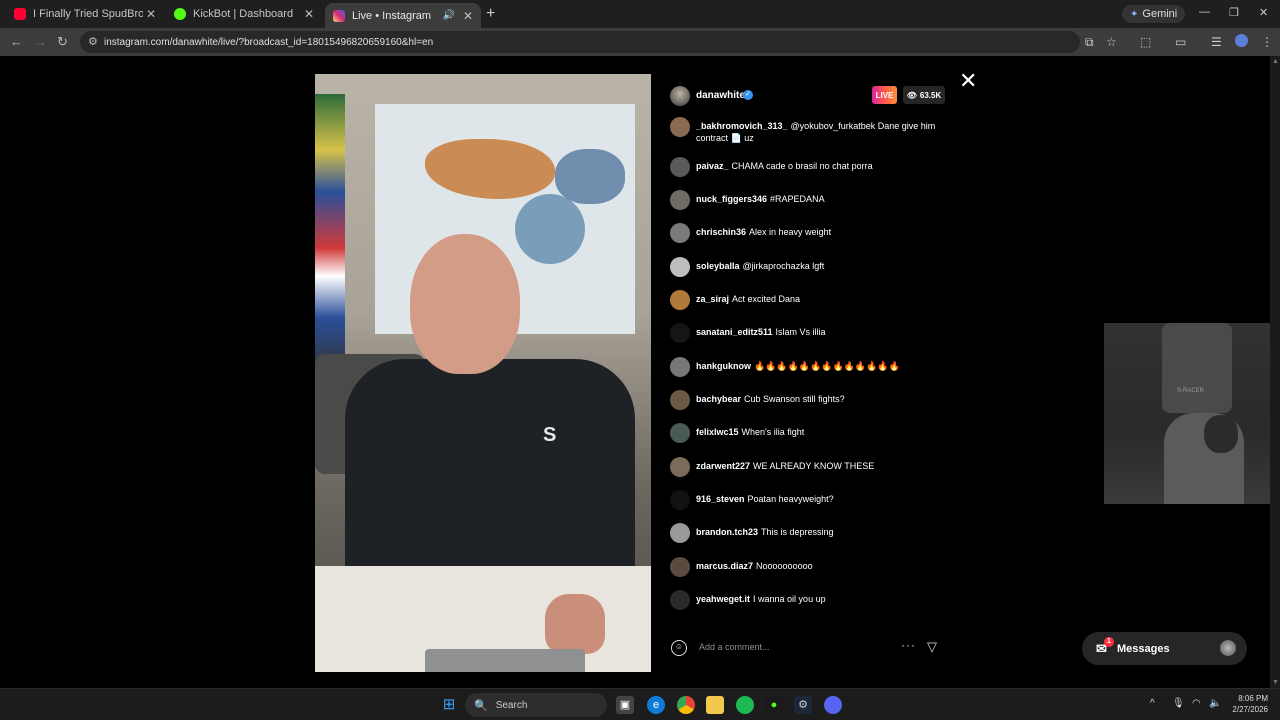 This screenshot has height=720, width=1280. I want to click on webcam-head, so click(1221, 434).